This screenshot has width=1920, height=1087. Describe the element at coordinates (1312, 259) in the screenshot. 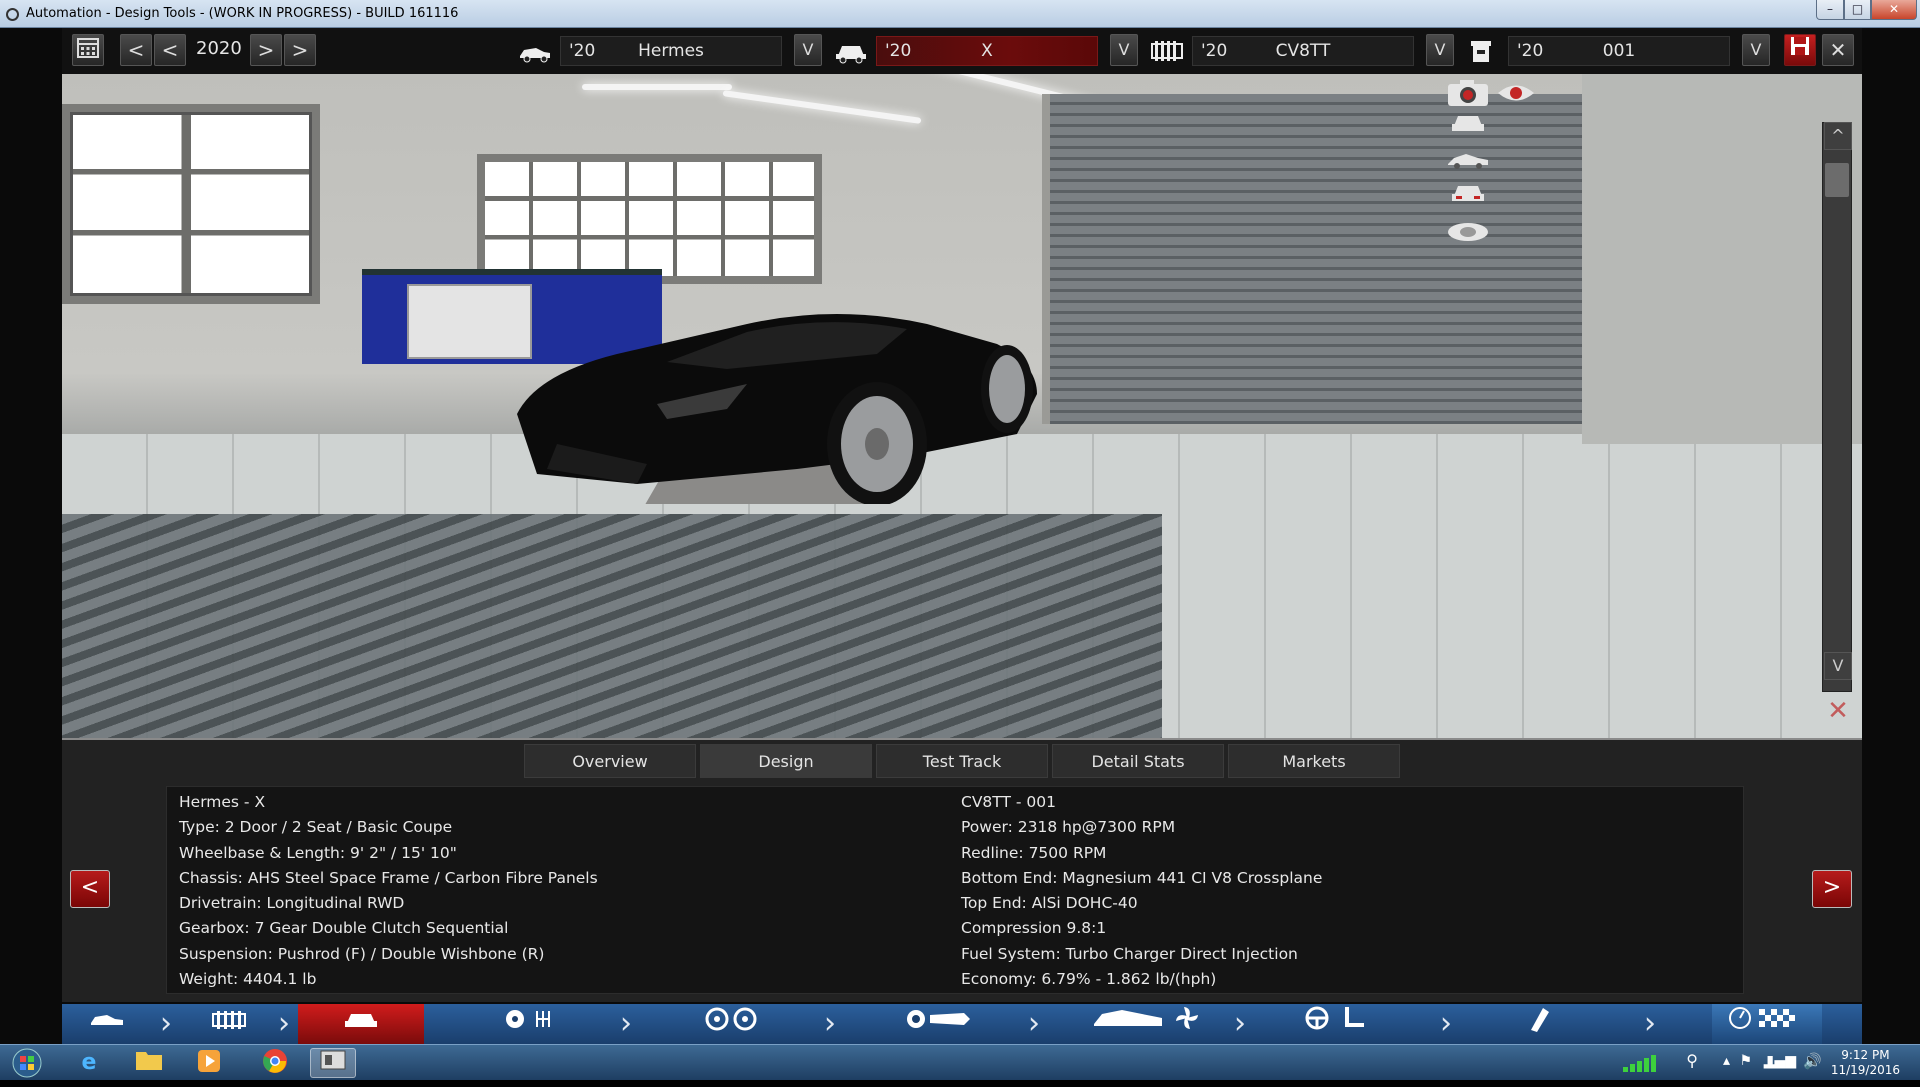

I see `garage-shutter-door` at that location.